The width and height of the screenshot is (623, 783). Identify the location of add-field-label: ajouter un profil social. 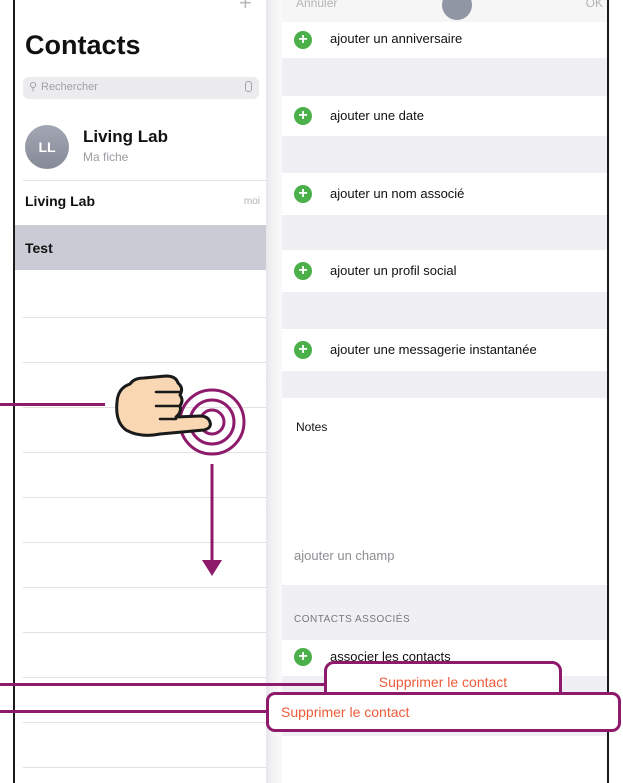
(393, 270).